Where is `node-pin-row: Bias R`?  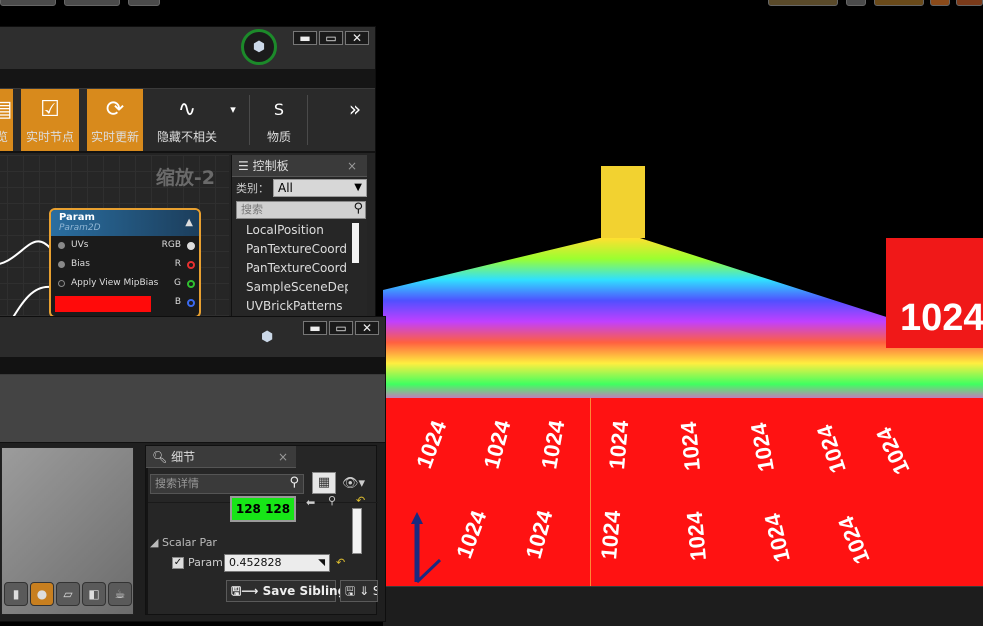
node-pin-row: Bias R is located at coordinates (125, 264).